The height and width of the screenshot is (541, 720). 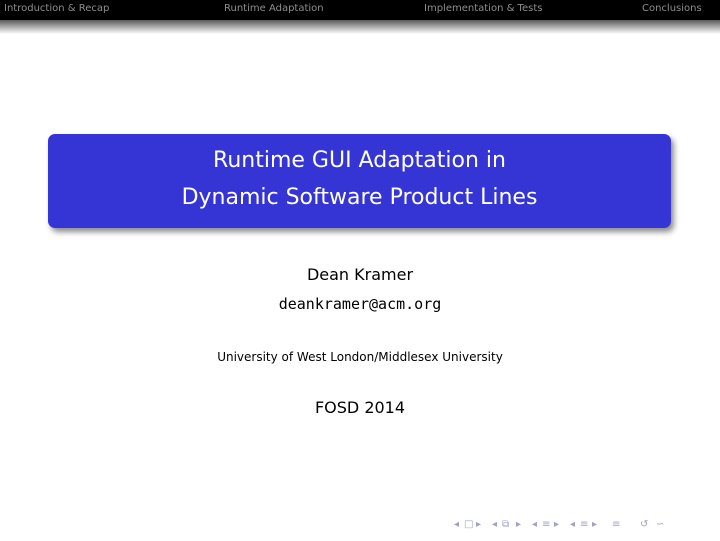 What do you see at coordinates (518, 524) in the screenshot?
I see `subsection-next-icon: ▸` at bounding box center [518, 524].